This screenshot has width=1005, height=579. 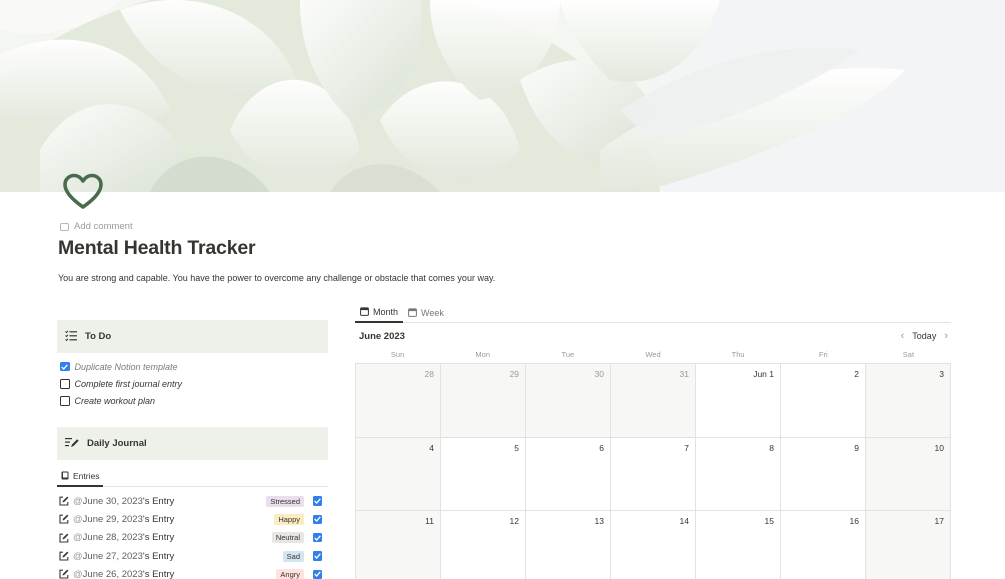 What do you see at coordinates (86, 476) in the screenshot?
I see `tab-entries-label: Entries` at bounding box center [86, 476].